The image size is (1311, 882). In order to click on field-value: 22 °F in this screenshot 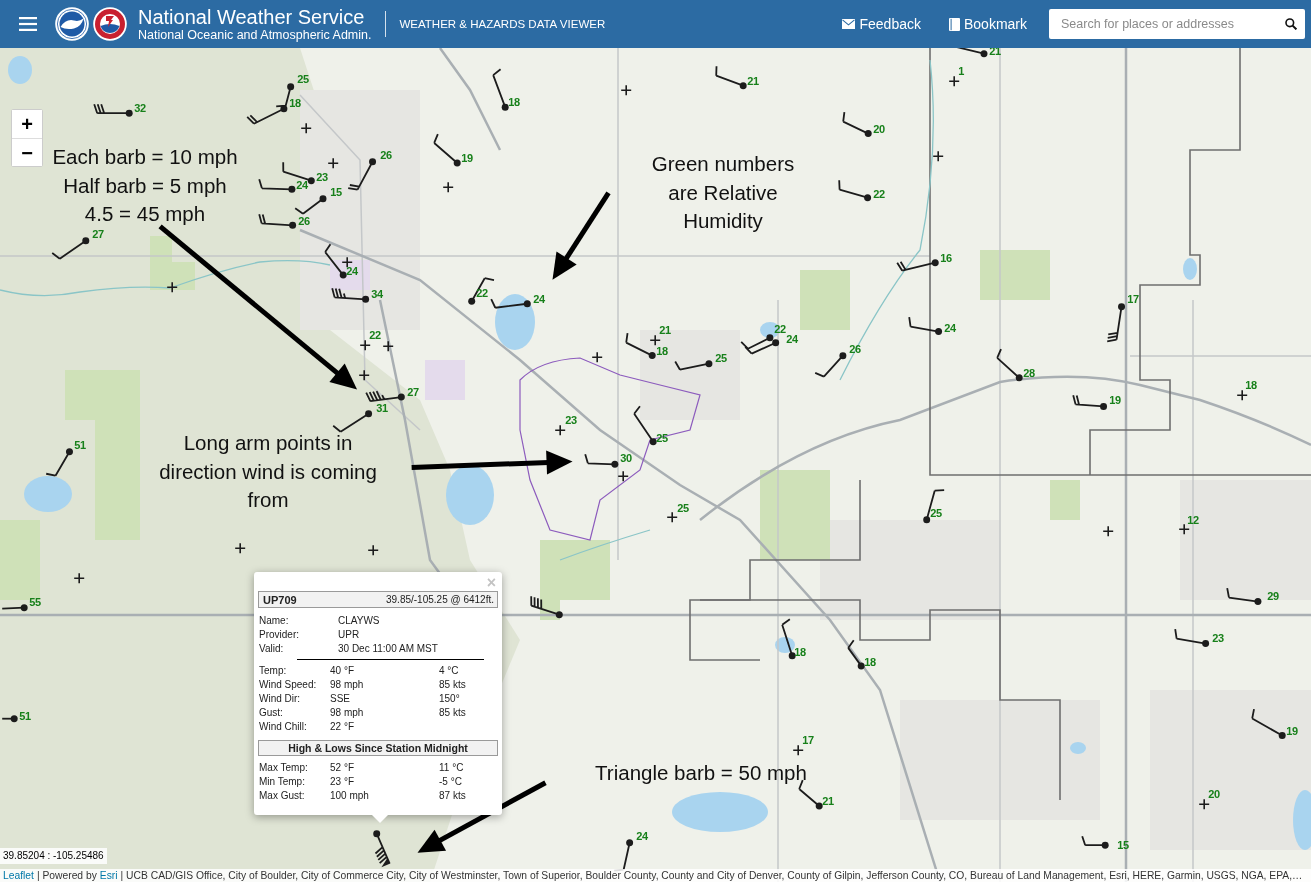, I will do `click(342, 727)`.